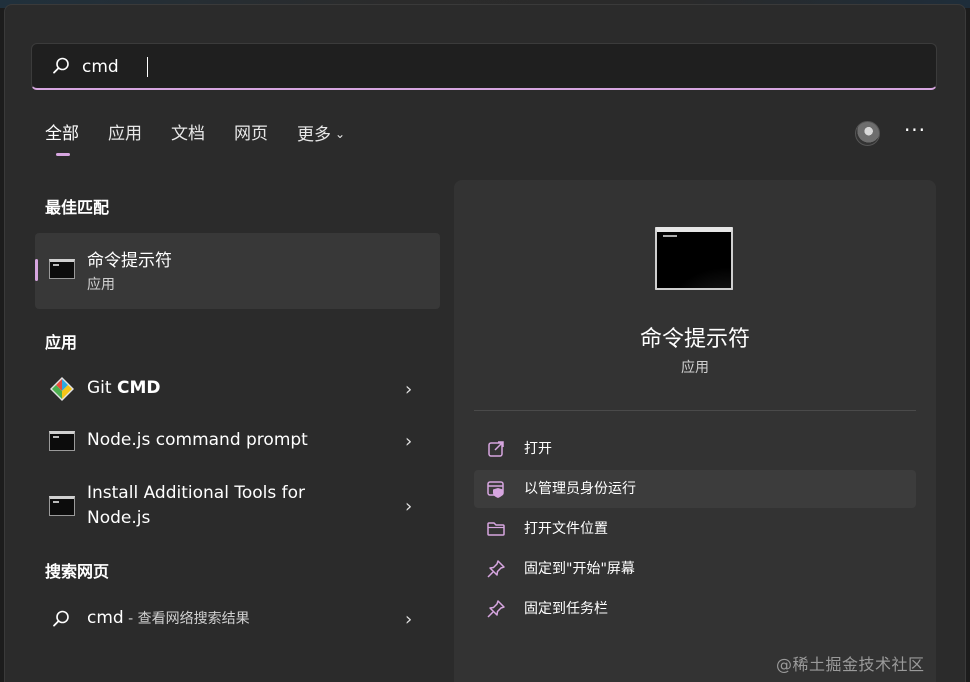 The height and width of the screenshot is (682, 970). What do you see at coordinates (188, 134) in the screenshot?
I see `tab-label: 文档` at bounding box center [188, 134].